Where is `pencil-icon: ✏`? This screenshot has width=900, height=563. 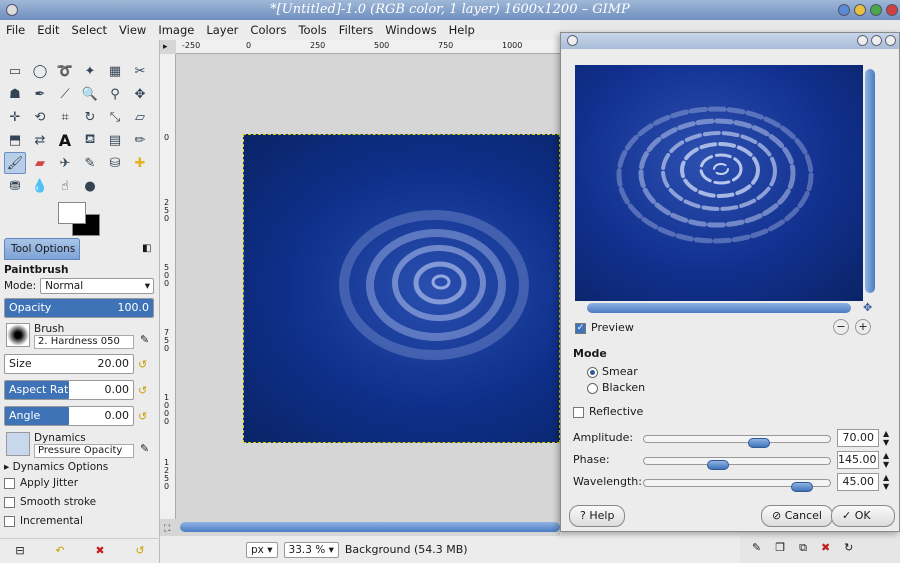
pencil-icon: ✏ is located at coordinates (140, 140).